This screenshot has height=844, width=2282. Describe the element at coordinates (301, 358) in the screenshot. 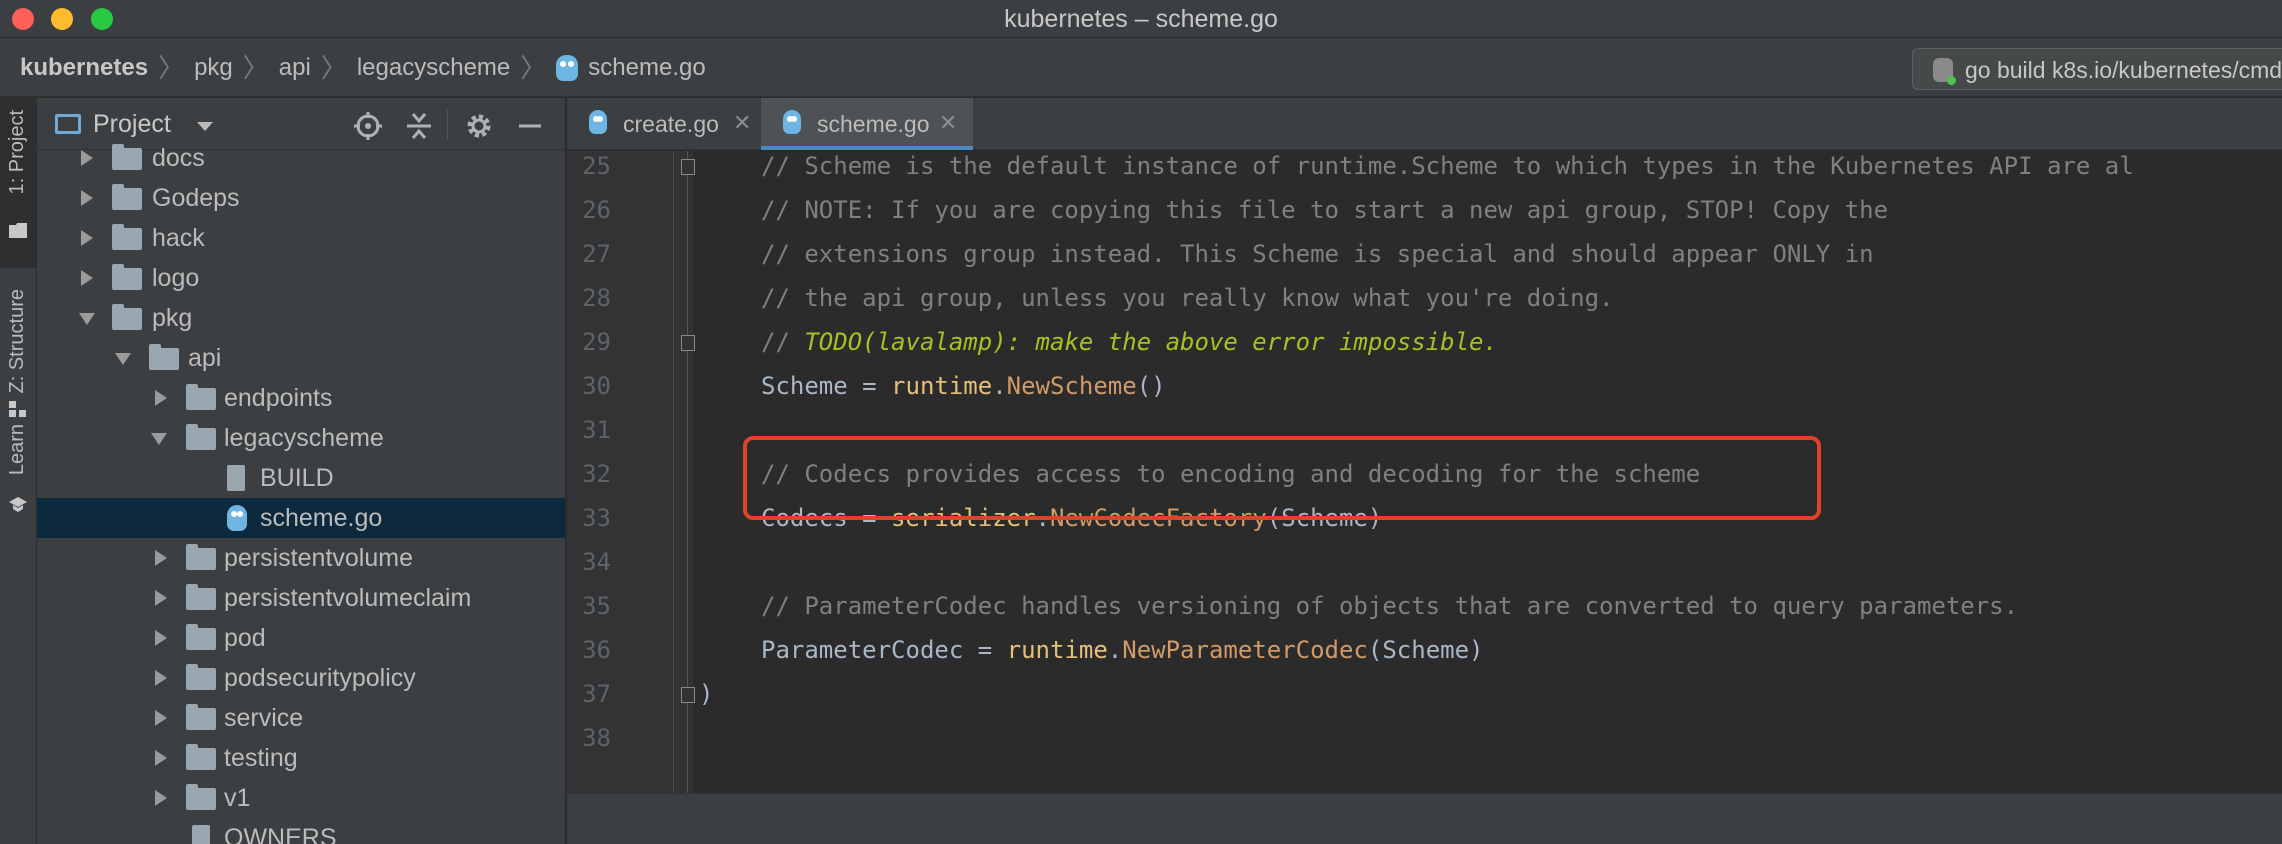

I see `tree-item-api: api` at that location.